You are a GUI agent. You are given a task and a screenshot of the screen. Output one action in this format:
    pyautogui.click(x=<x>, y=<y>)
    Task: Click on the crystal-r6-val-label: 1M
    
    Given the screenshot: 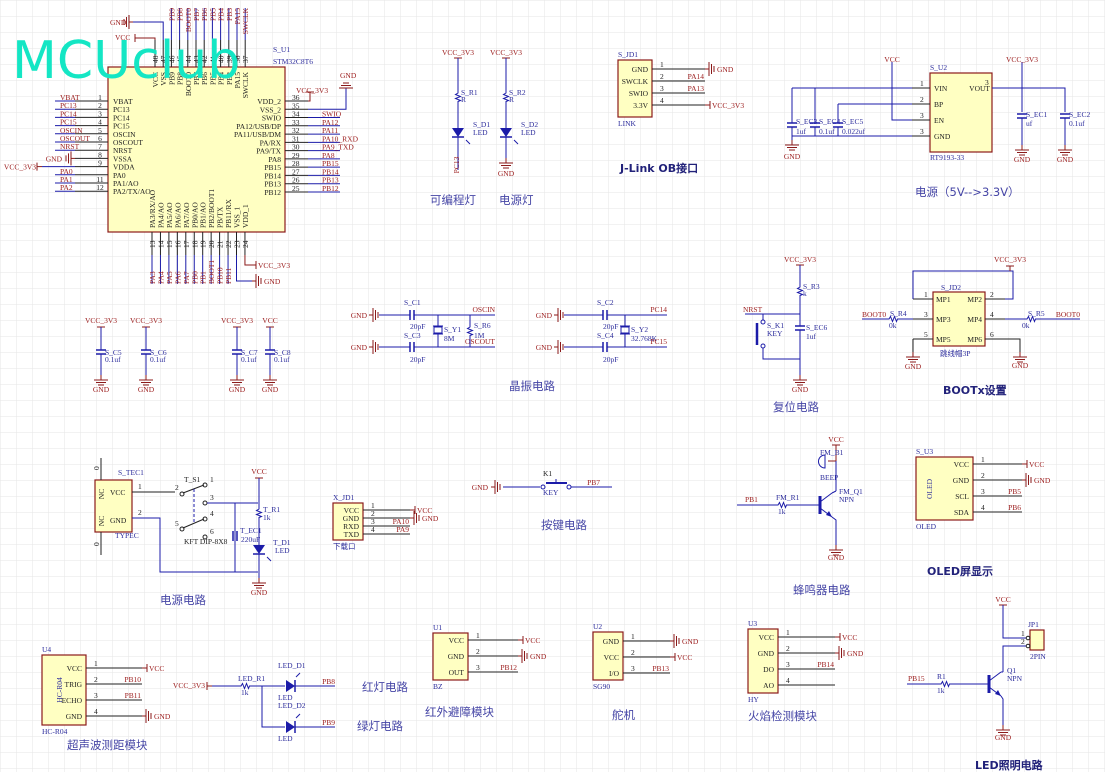 What is the action you would take?
    pyautogui.click(x=479, y=335)
    